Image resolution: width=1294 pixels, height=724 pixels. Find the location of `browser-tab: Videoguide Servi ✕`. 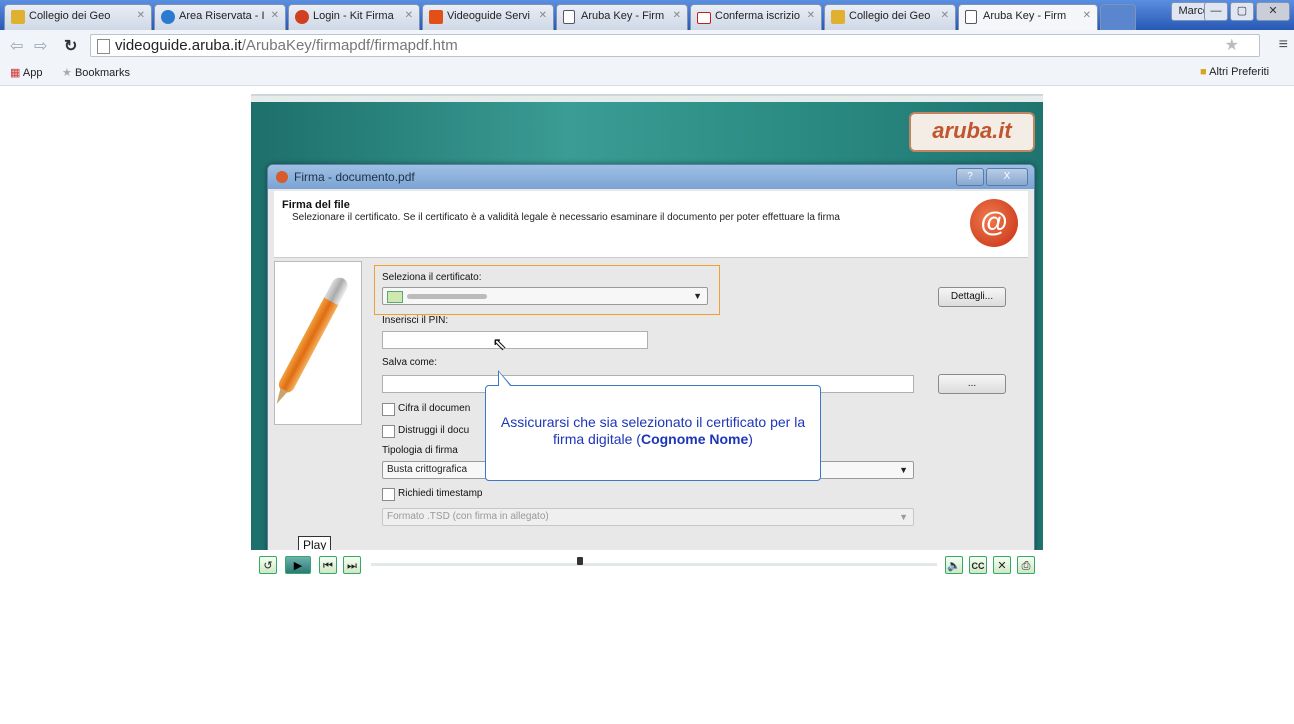

browser-tab: Videoguide Servi ✕ is located at coordinates (488, 17).